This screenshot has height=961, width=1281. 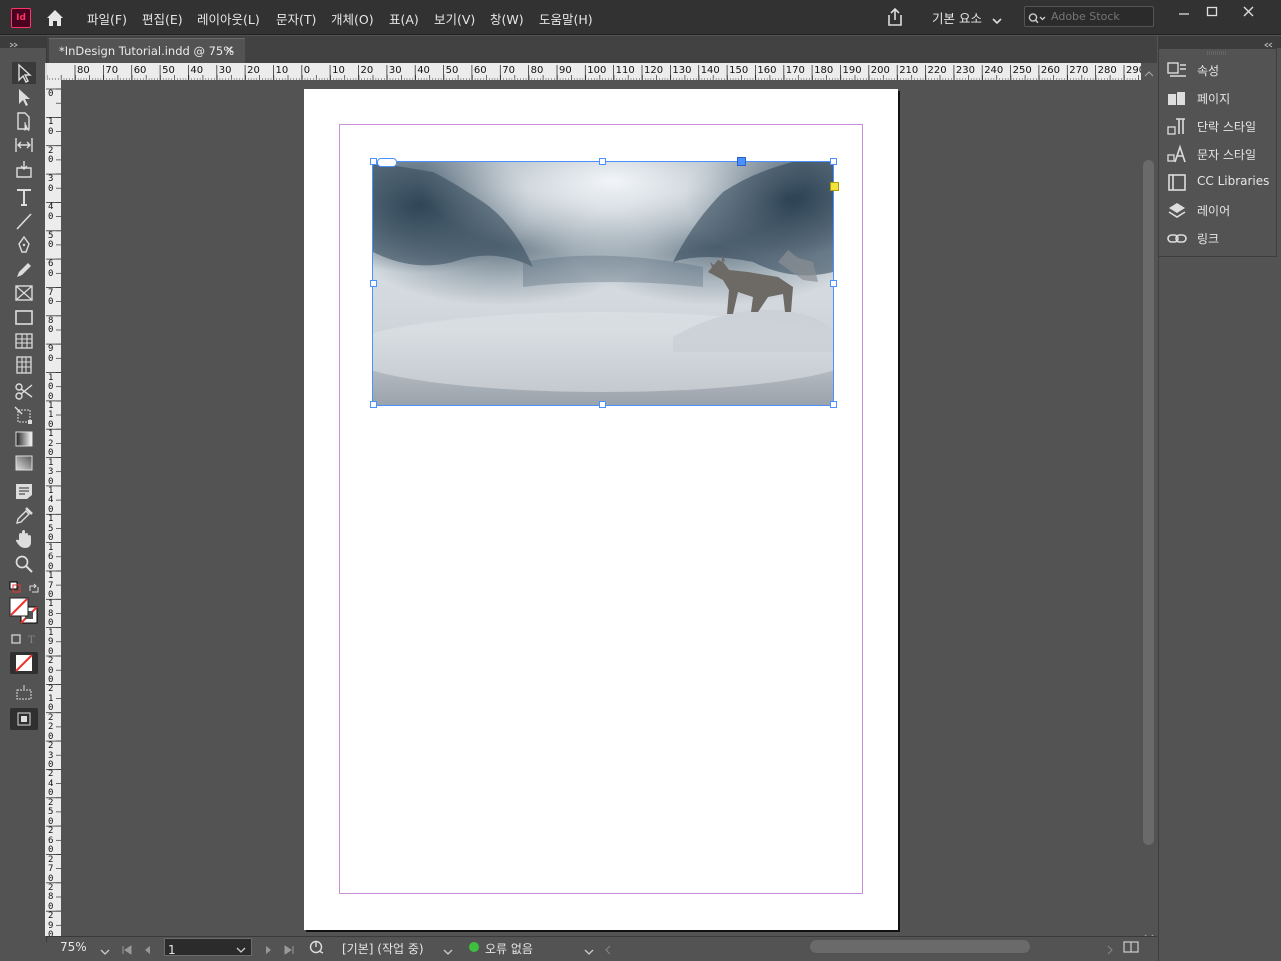 What do you see at coordinates (24, 611) in the screenshot?
I see `fill-stroke-swatch` at bounding box center [24, 611].